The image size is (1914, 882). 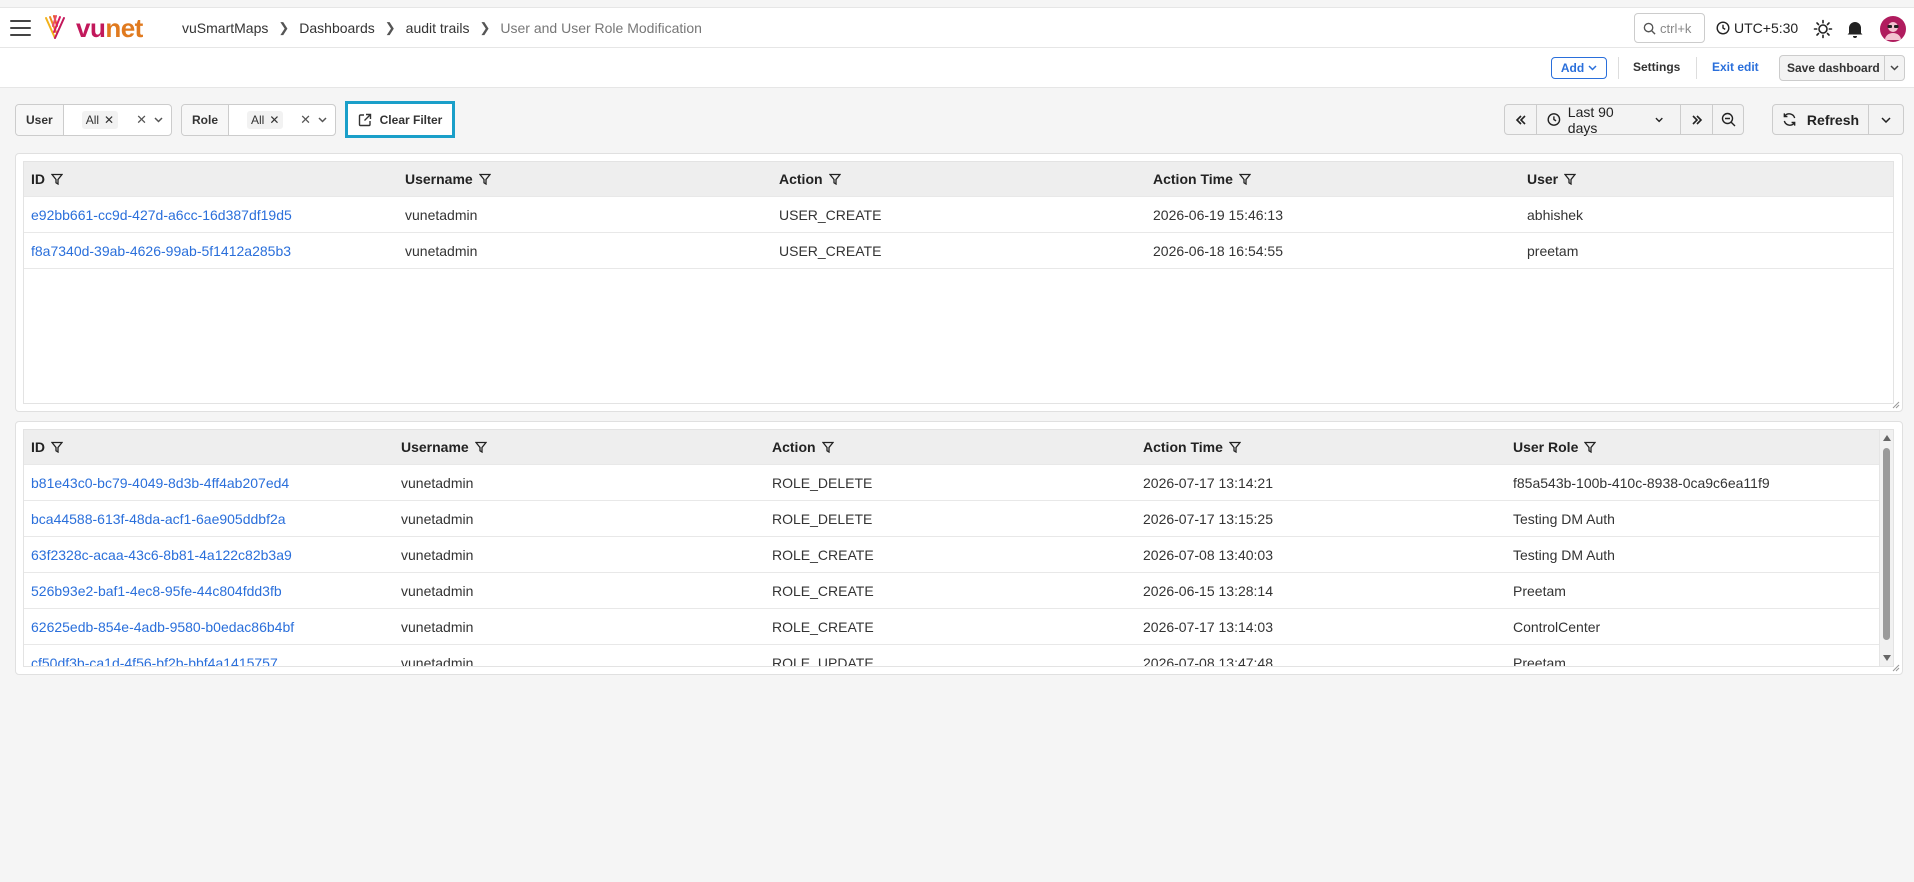 What do you see at coordinates (158, 519) in the screenshot?
I see `record-id-link: bca44588-613f-48da-acf1-6ae905ddbf2a` at bounding box center [158, 519].